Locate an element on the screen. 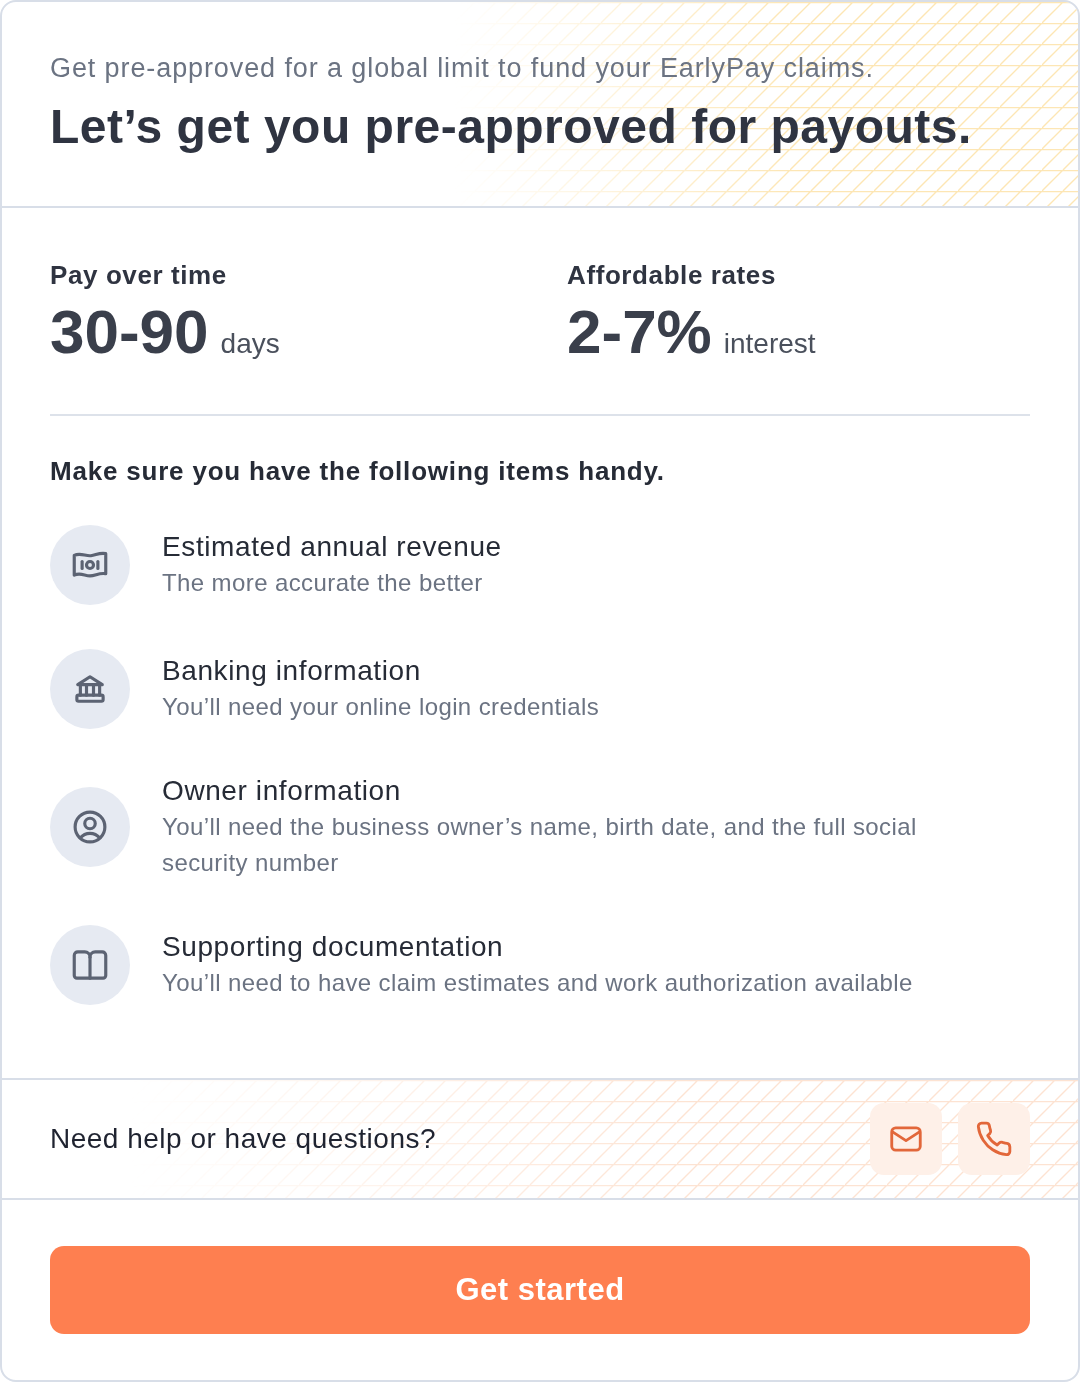 The width and height of the screenshot is (1080, 1382). item-description: You’ll need the business owner’s name, birth date, and the full social security number is located at coordinates (540, 845).